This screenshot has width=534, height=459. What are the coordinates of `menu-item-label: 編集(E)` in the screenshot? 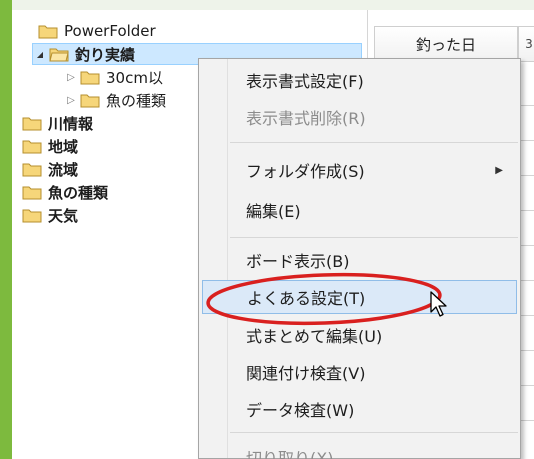 It's located at (273, 211).